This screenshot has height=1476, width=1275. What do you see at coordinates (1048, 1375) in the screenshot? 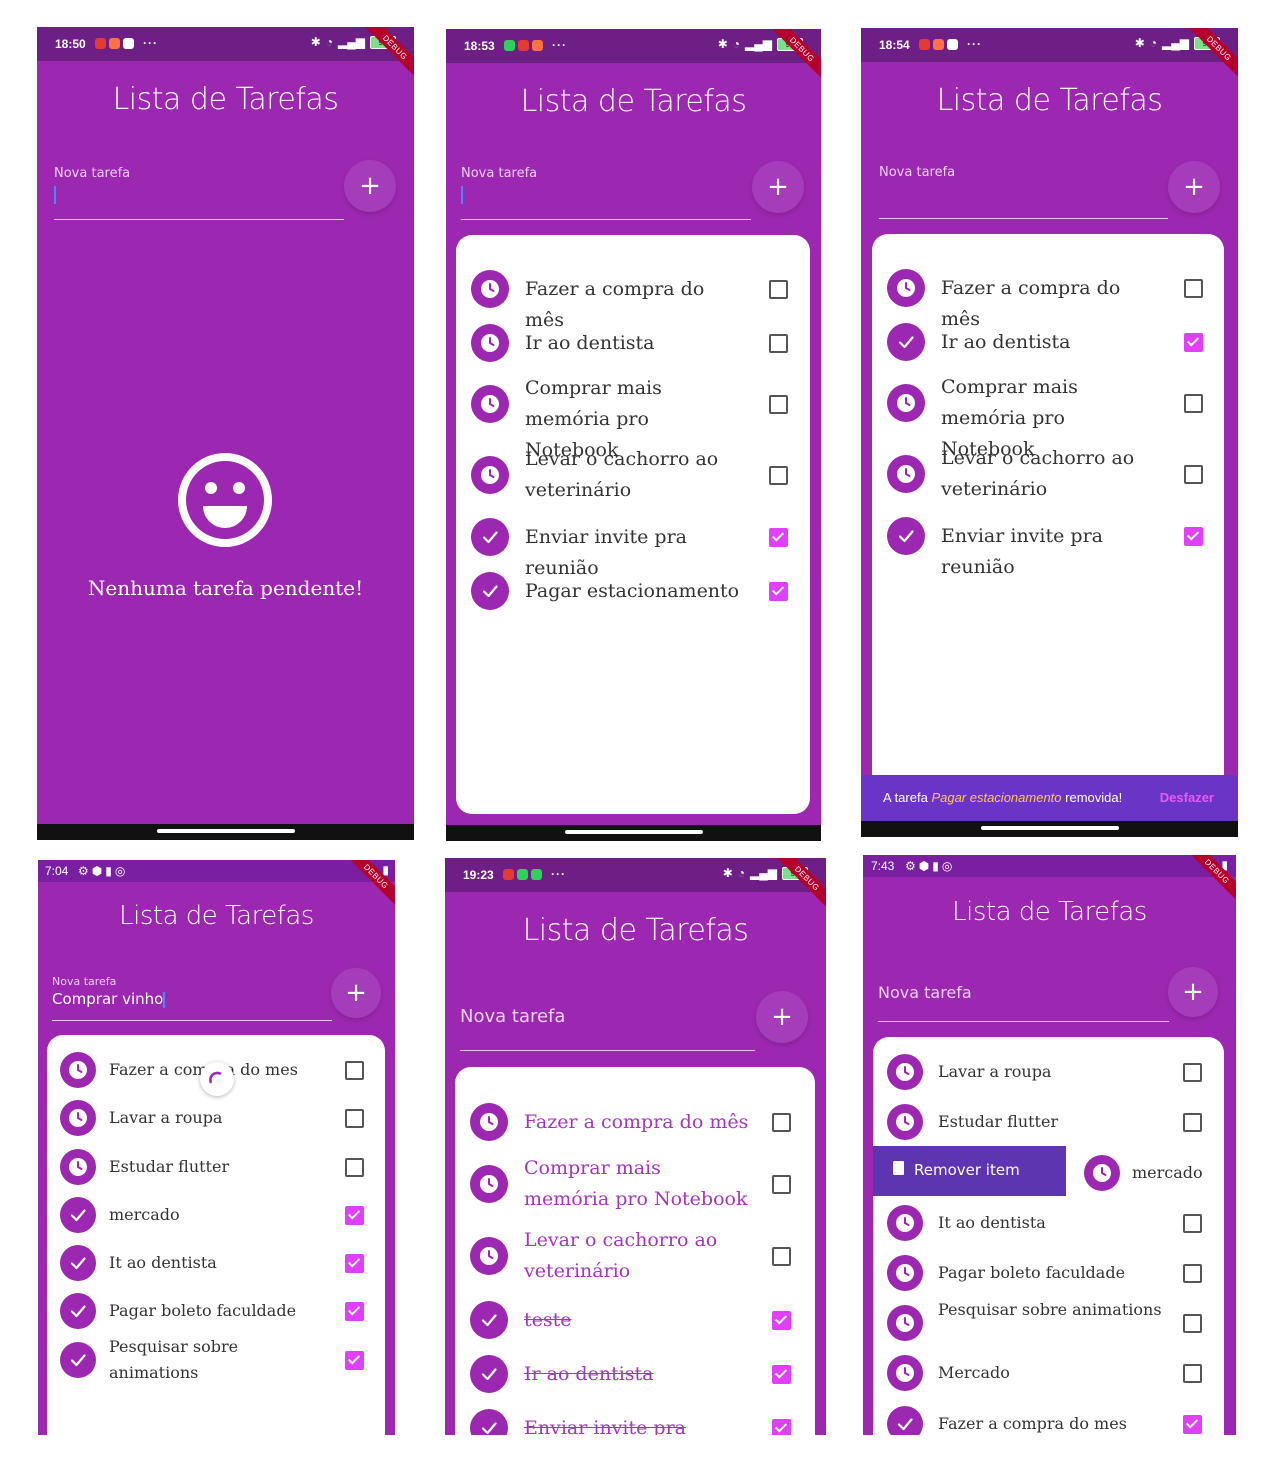
I see `task-row: Mercado` at bounding box center [1048, 1375].